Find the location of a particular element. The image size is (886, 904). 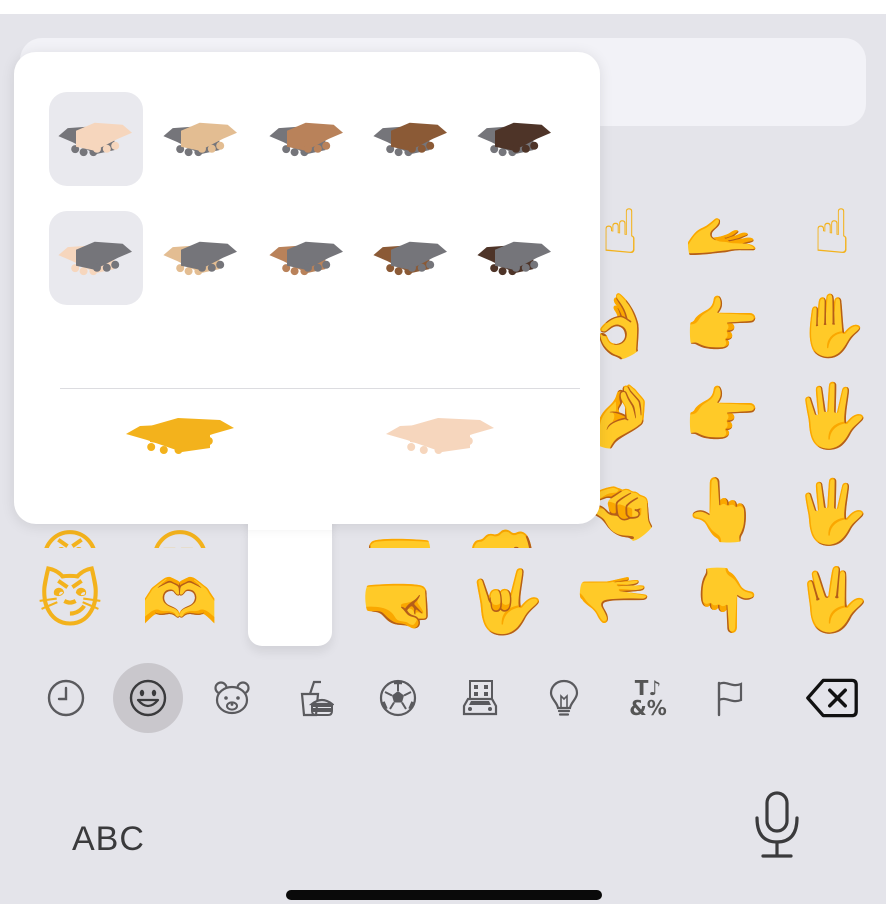

category-animals is located at coordinates (232, 698).